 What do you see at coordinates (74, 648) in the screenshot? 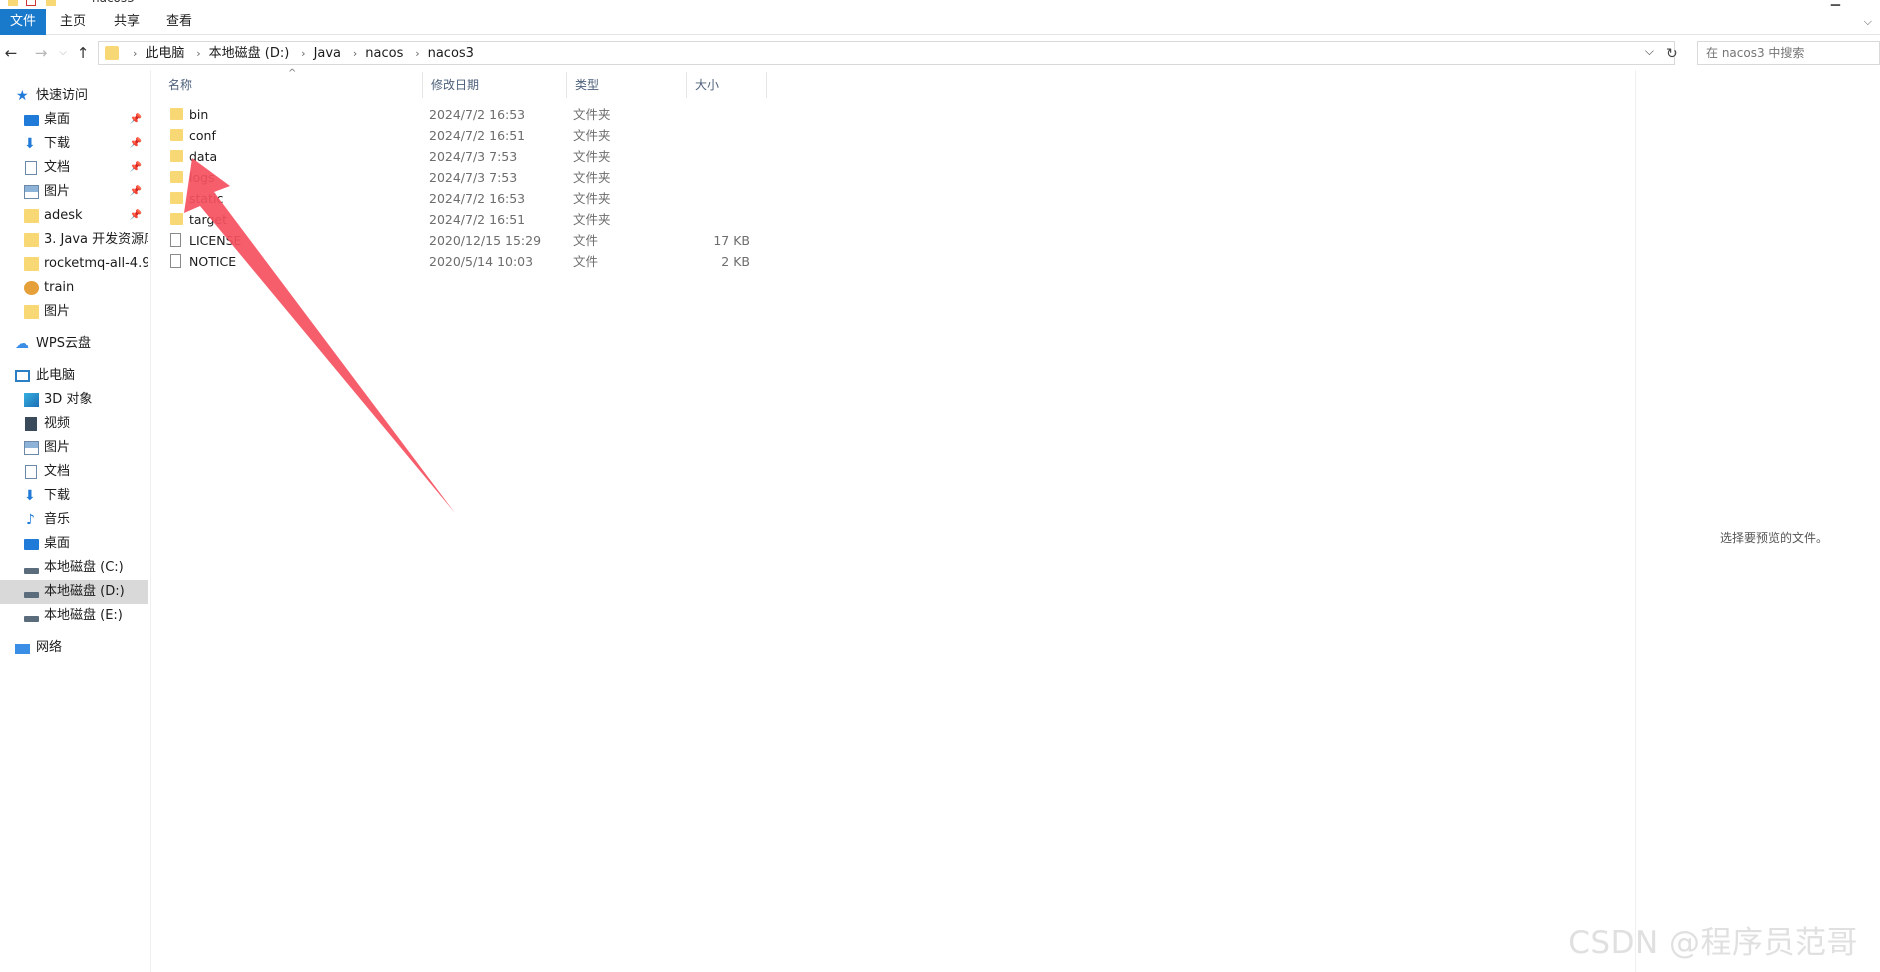
I see `sidebar-item-network: 网络` at bounding box center [74, 648].